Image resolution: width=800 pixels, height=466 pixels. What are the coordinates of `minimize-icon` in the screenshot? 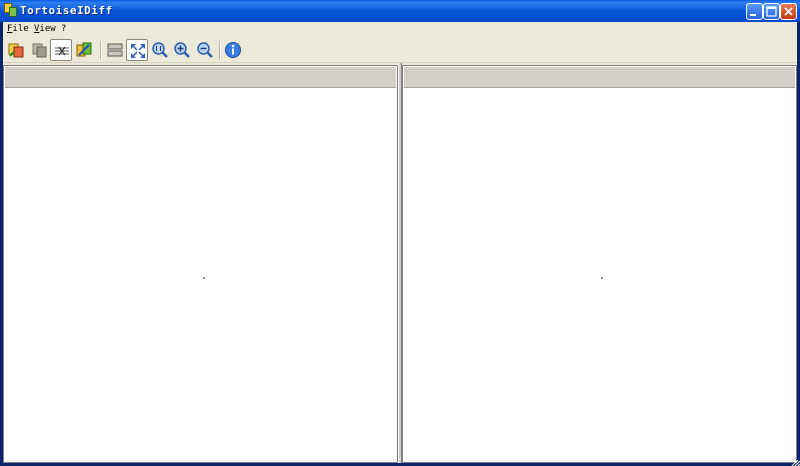 It's located at (753, 15).